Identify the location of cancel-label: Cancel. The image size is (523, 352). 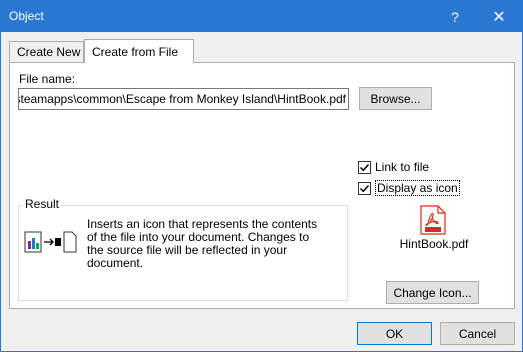
(477, 333).